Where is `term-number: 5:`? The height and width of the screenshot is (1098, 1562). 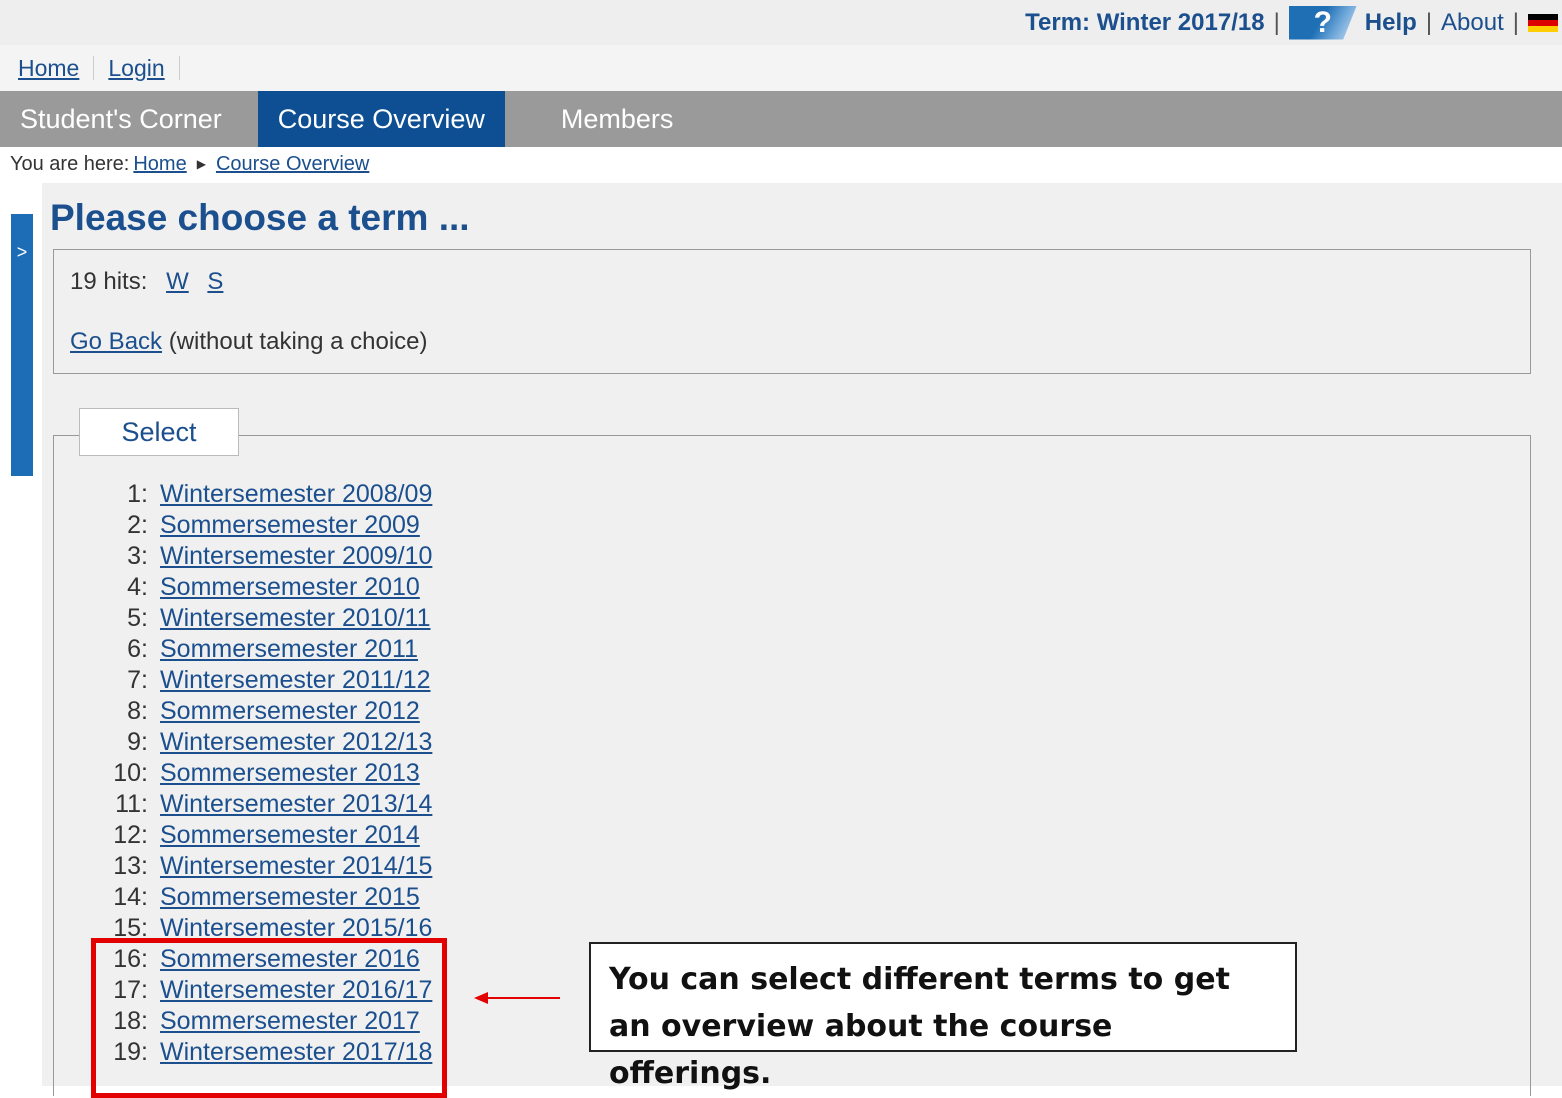
term-number: 5: is located at coordinates (137, 618).